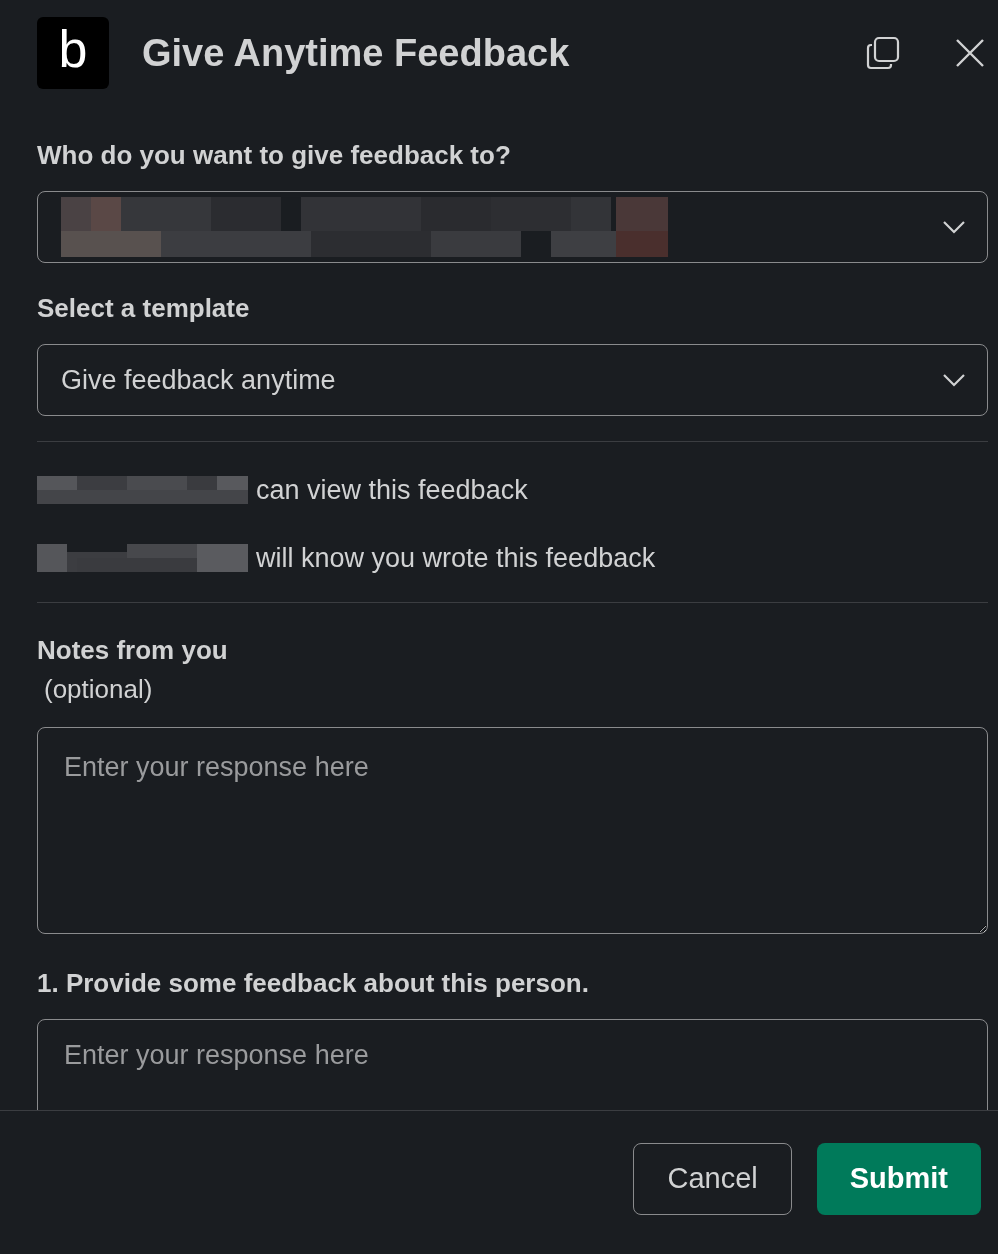 Image resolution: width=998 pixels, height=1254 pixels. What do you see at coordinates (883, 53) in the screenshot?
I see `copy-icon` at bounding box center [883, 53].